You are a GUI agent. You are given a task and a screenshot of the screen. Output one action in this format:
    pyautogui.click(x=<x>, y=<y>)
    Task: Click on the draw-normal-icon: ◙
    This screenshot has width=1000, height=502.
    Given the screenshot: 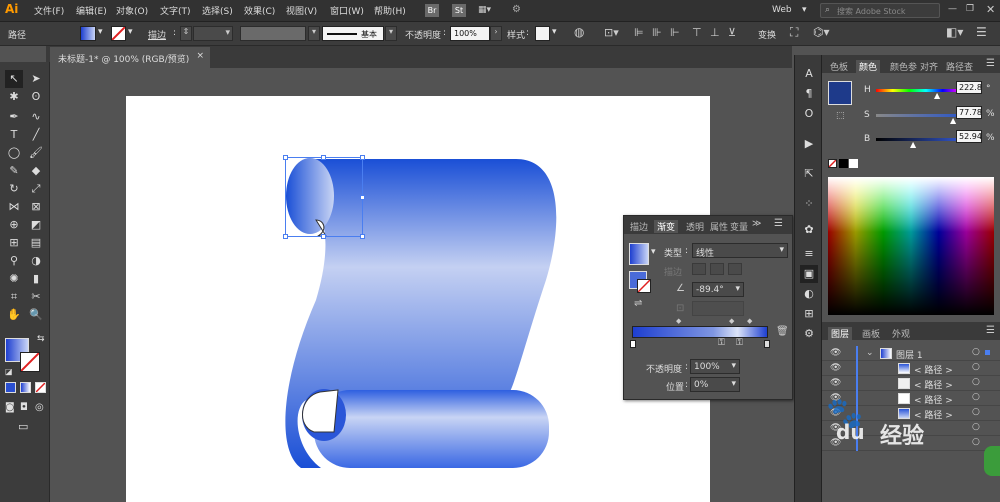 What is the action you would take?
    pyautogui.click(x=10, y=407)
    